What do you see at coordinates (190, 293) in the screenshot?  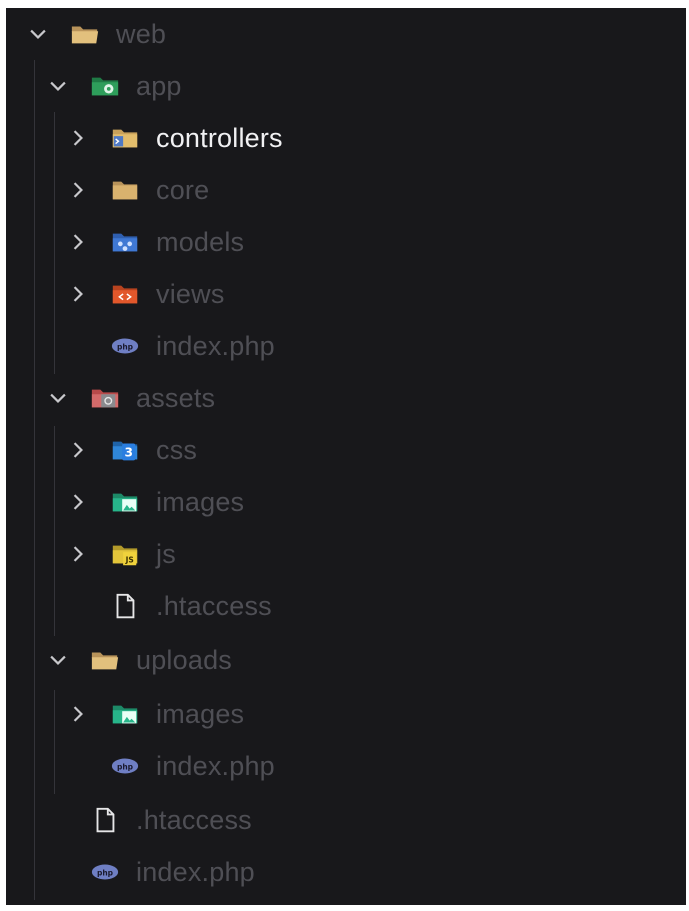 I see `tree-item-label: views` at bounding box center [190, 293].